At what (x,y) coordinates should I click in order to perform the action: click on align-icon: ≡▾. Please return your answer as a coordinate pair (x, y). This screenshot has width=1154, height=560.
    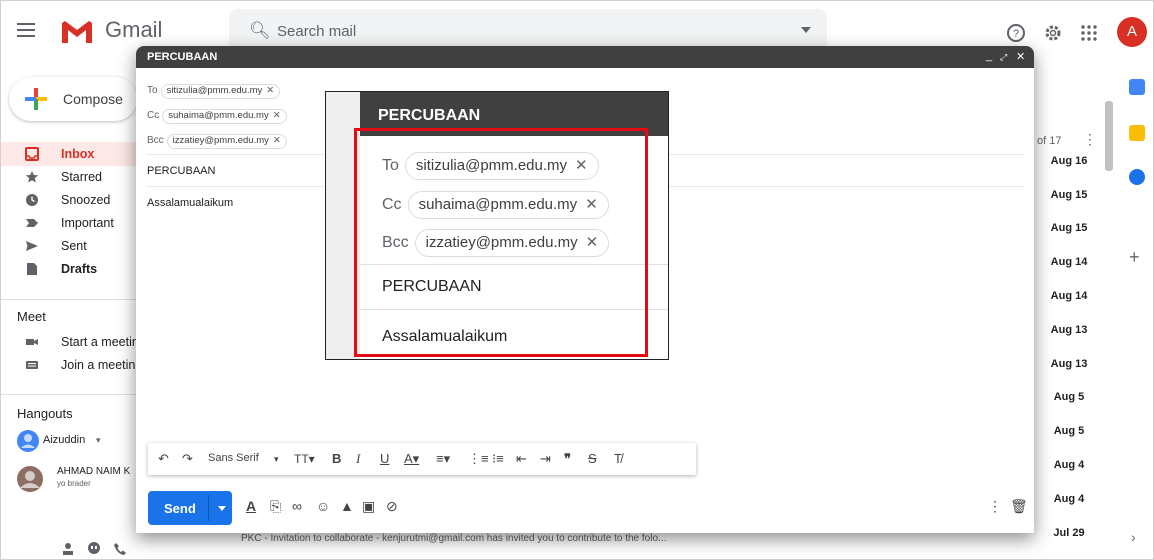
    Looking at the image, I should click on (443, 459).